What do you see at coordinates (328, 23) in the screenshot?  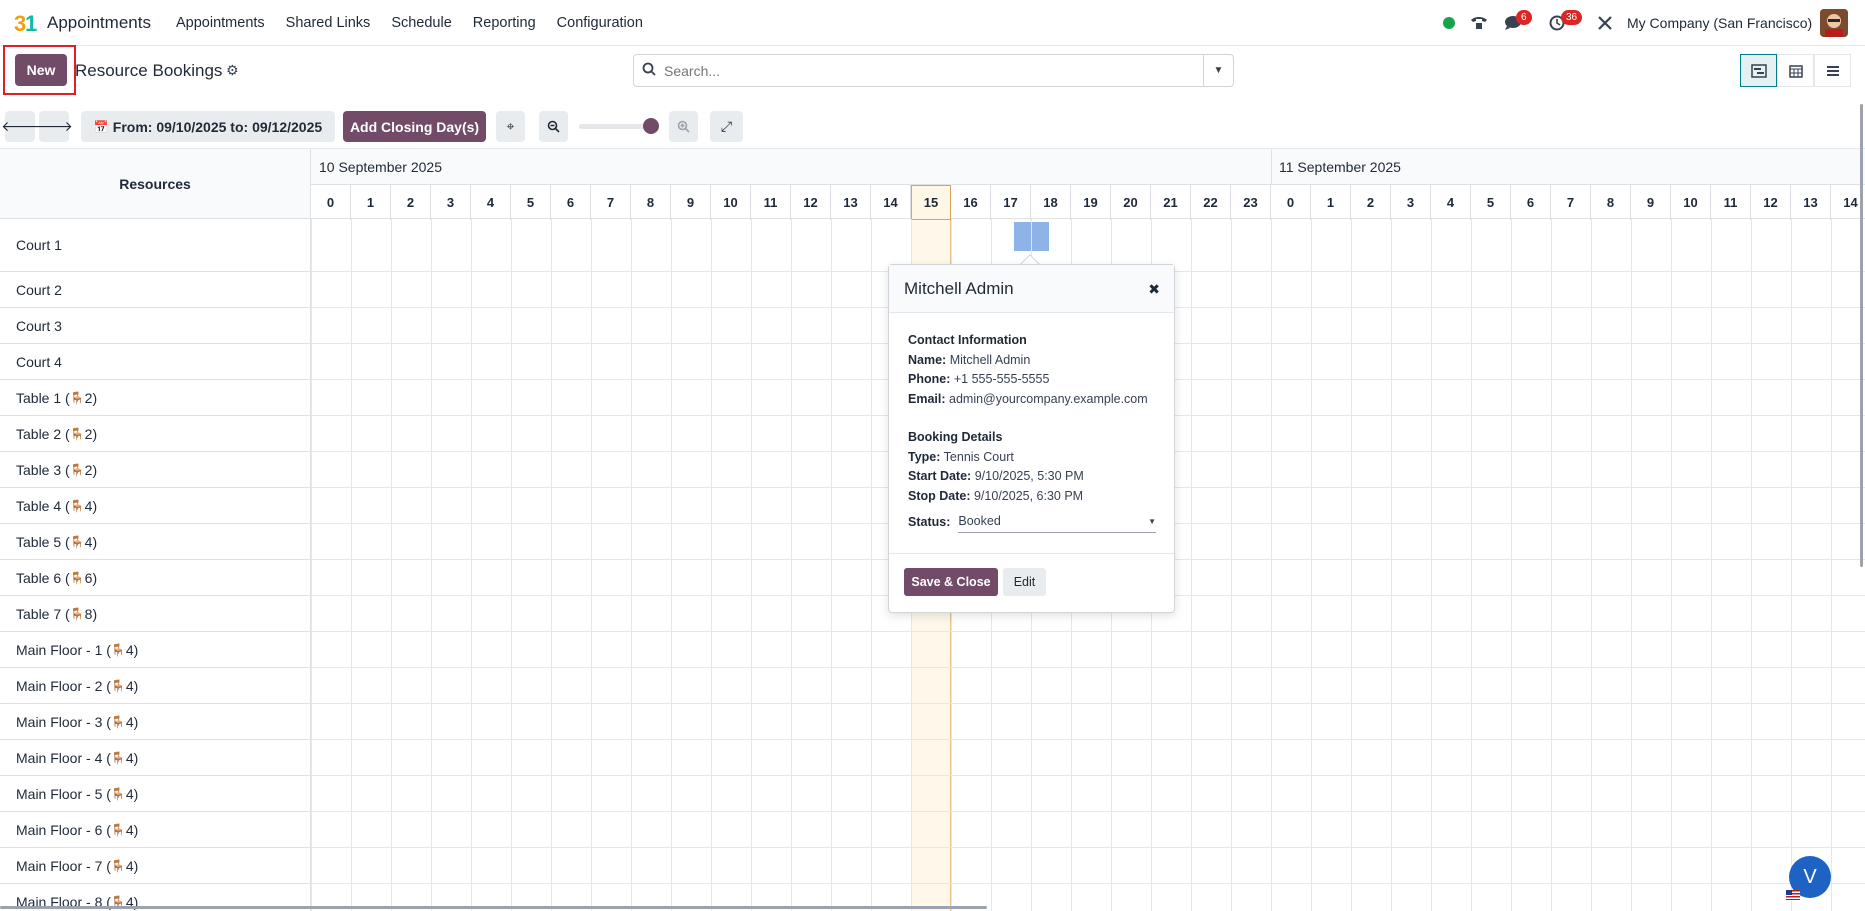 I see `menu-shared-links: Shared Links` at bounding box center [328, 23].